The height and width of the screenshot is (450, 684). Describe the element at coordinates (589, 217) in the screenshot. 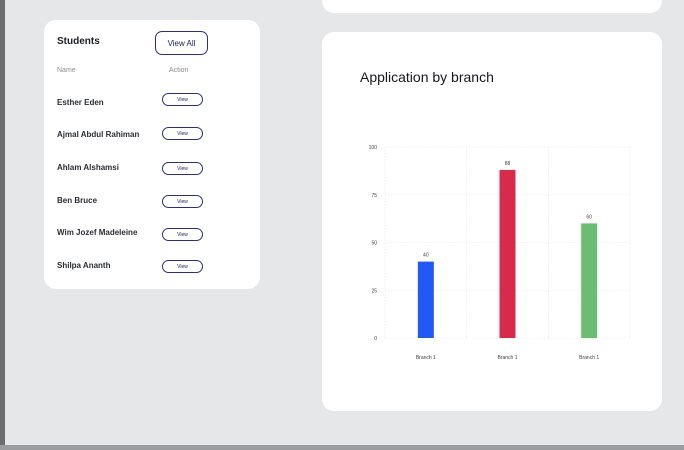

I see `data-label: 60` at that location.